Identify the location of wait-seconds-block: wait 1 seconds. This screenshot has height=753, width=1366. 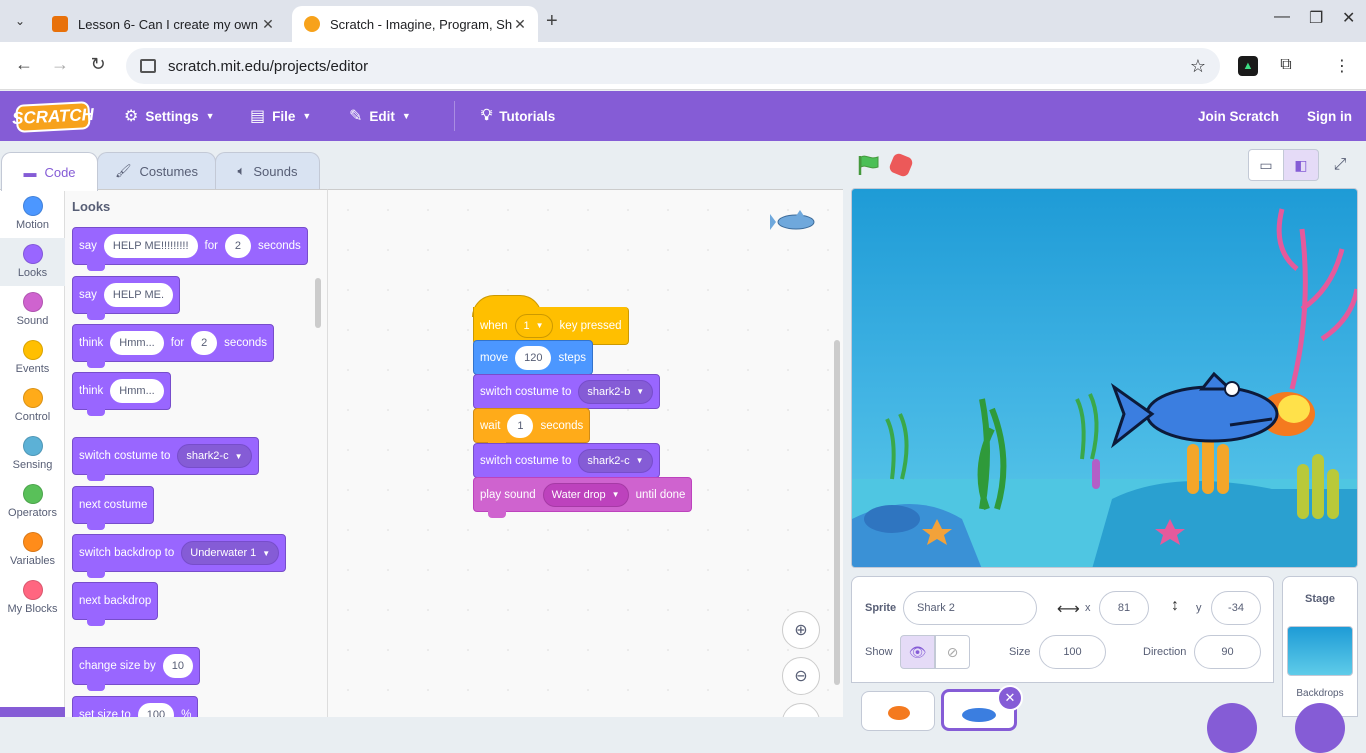
(532, 428).